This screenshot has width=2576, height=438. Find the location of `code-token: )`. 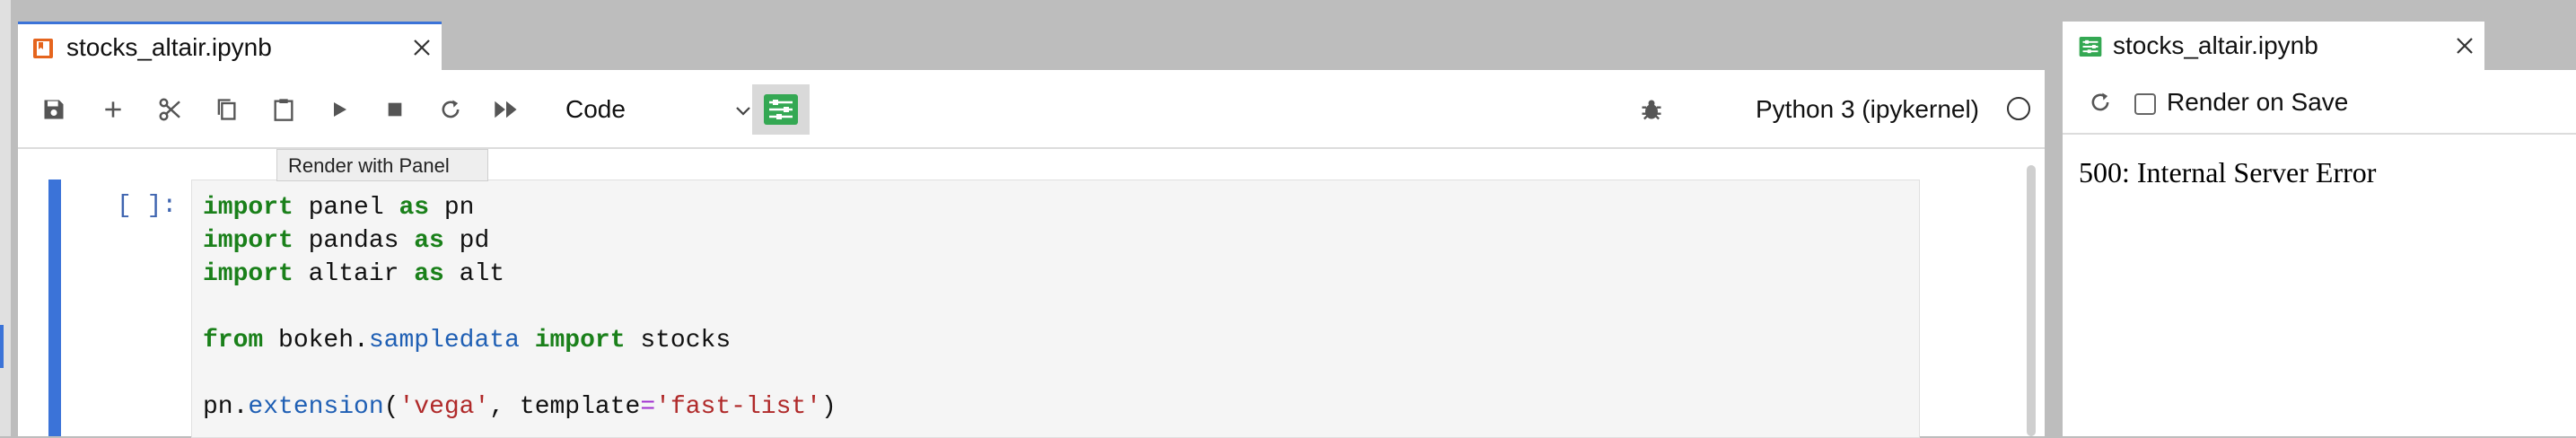

code-token: ) is located at coordinates (828, 407).